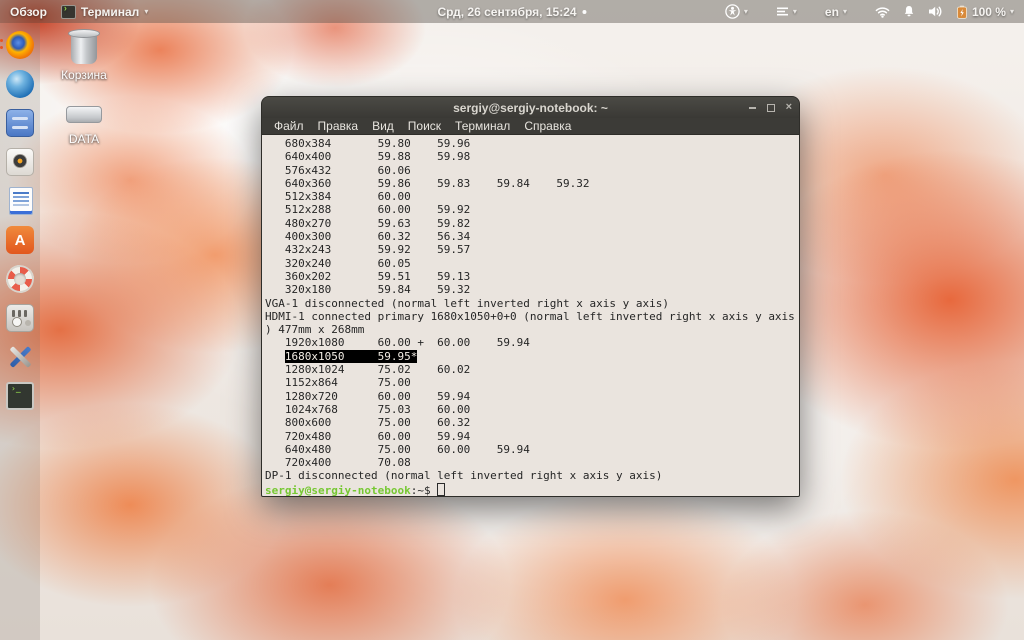  I want to click on firefox-icon, so click(20, 45).